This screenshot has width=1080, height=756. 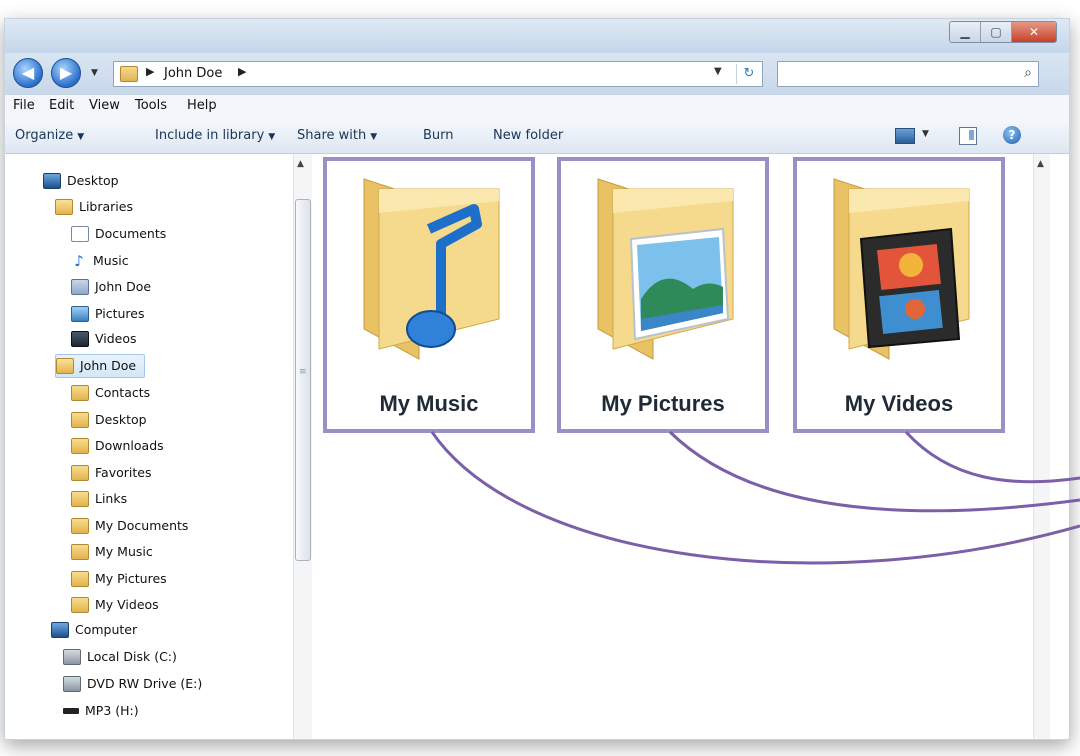 I want to click on search-input: ⌕, so click(x=908, y=74).